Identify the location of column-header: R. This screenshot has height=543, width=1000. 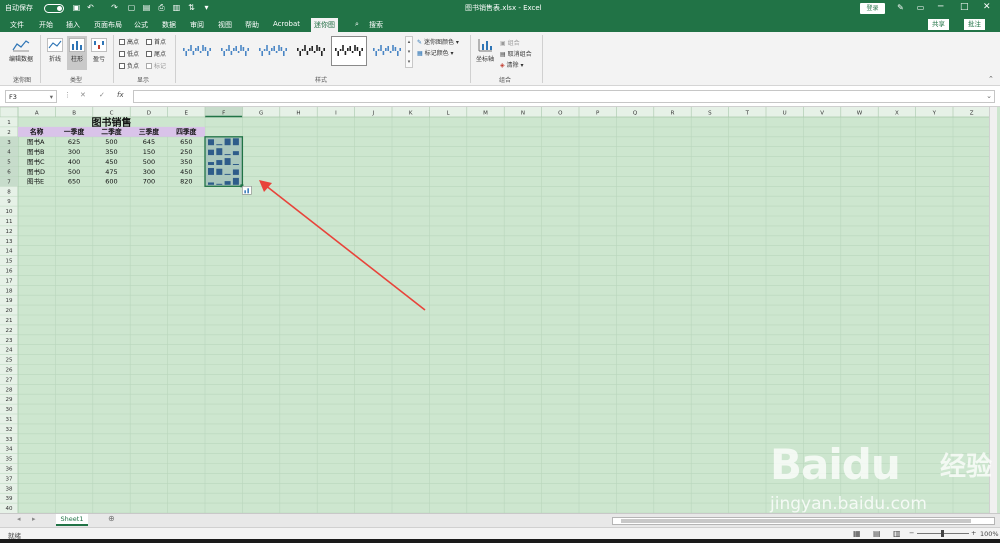
(673, 114).